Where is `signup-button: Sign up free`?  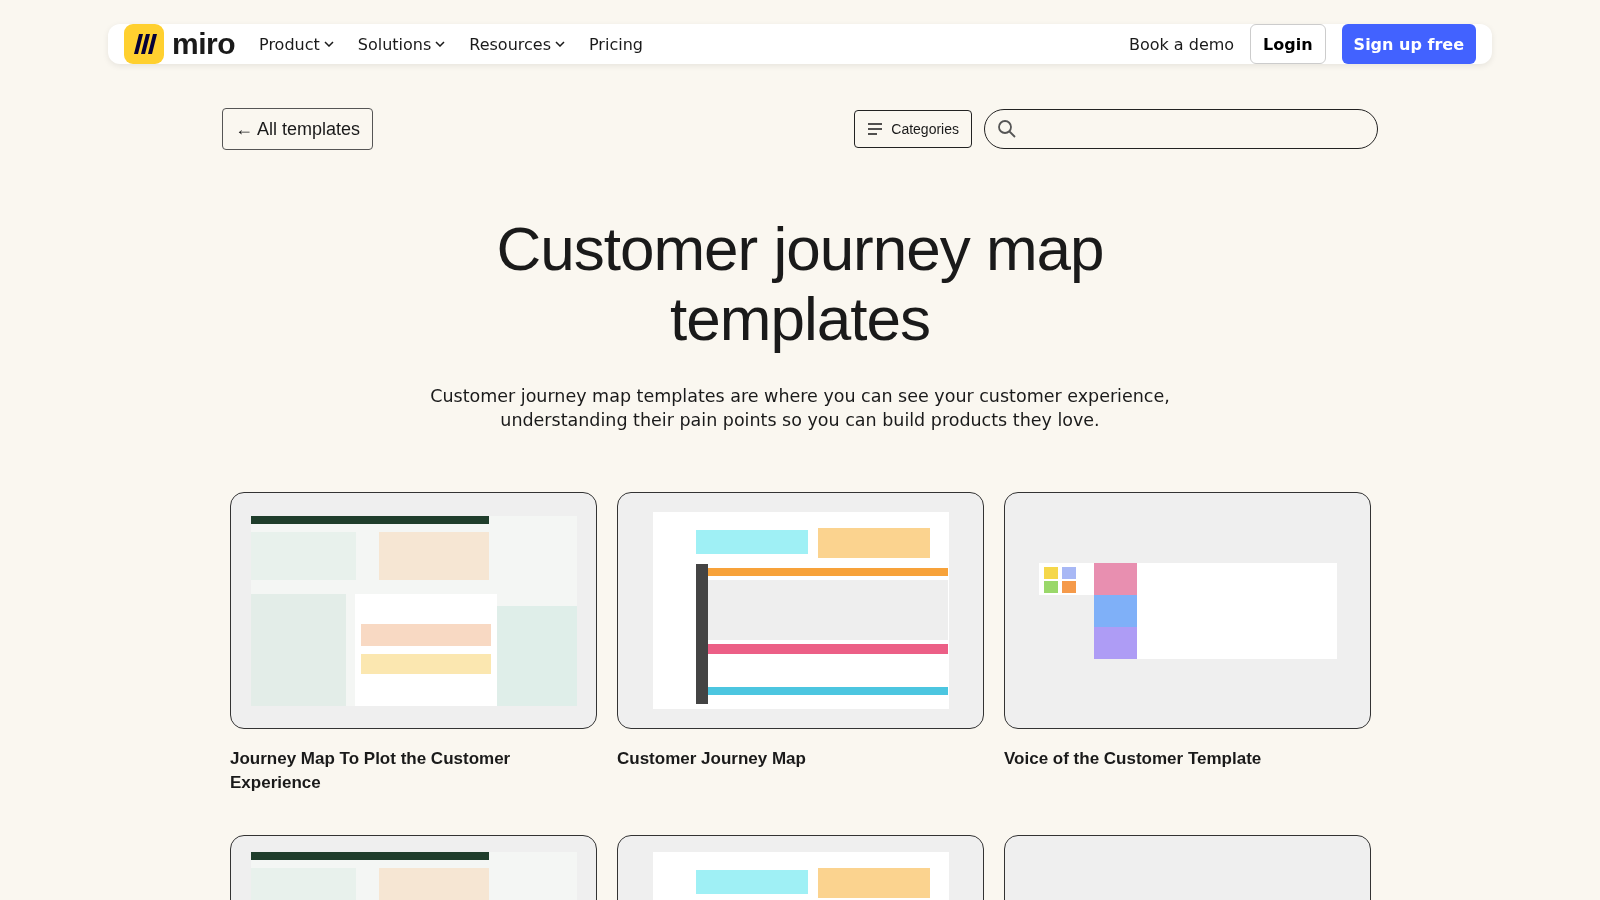 signup-button: Sign up free is located at coordinates (1408, 44).